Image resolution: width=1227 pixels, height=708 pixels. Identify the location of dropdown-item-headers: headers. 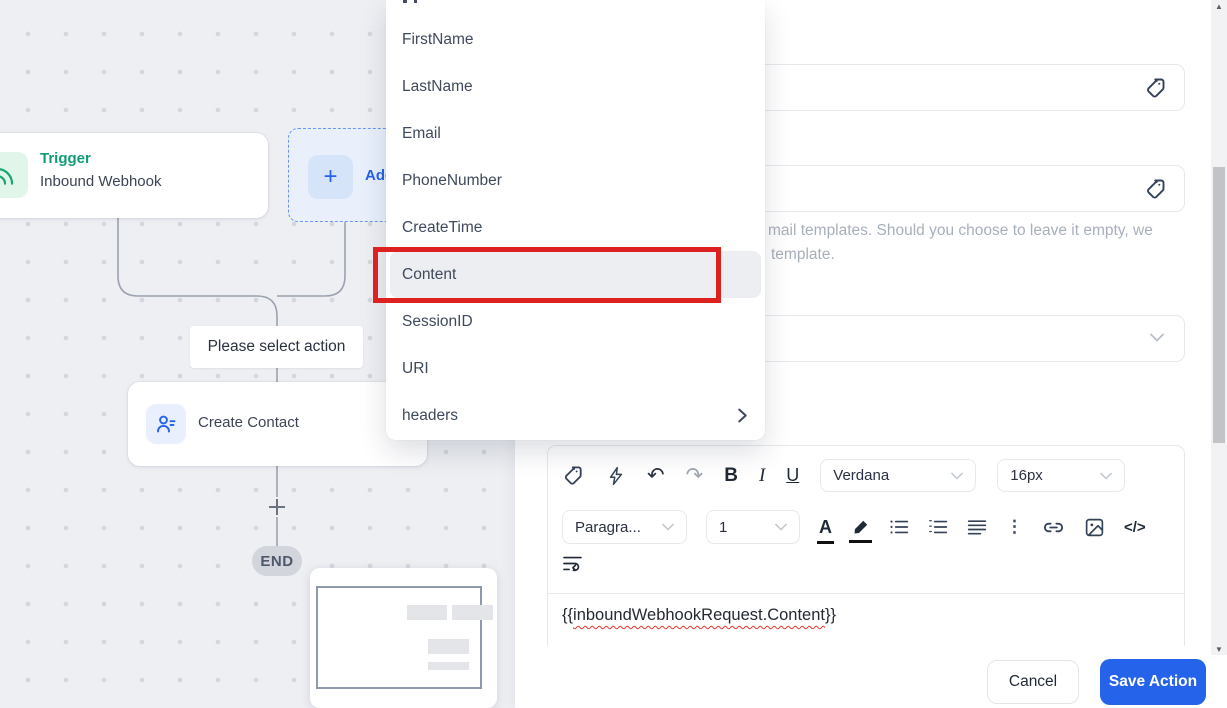
(575, 415).